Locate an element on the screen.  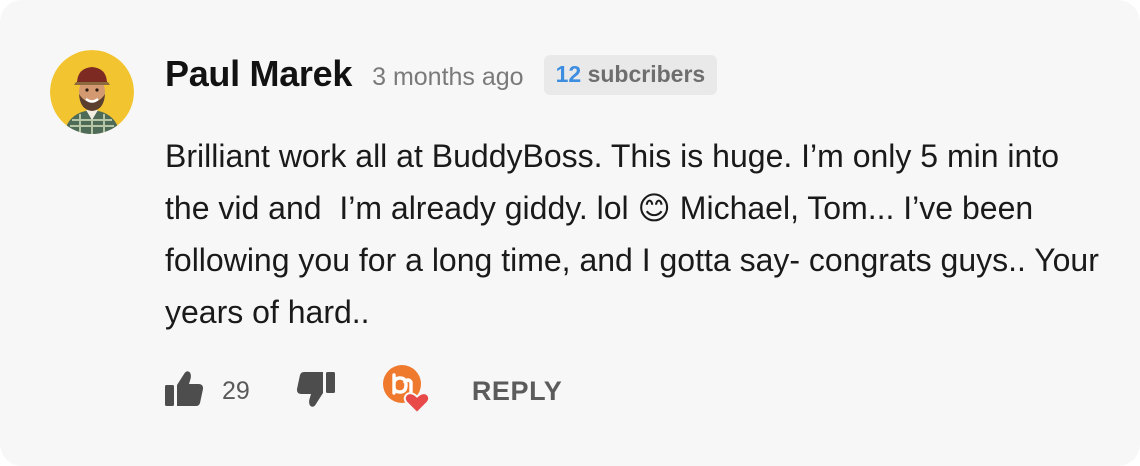
thumbs-down-icon is located at coordinates (316, 391).